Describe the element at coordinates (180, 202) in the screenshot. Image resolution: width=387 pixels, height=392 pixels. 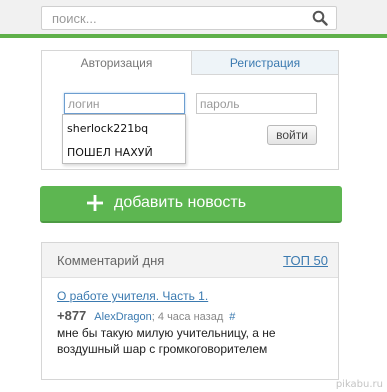
I see `add-news-label: добавить новость` at that location.